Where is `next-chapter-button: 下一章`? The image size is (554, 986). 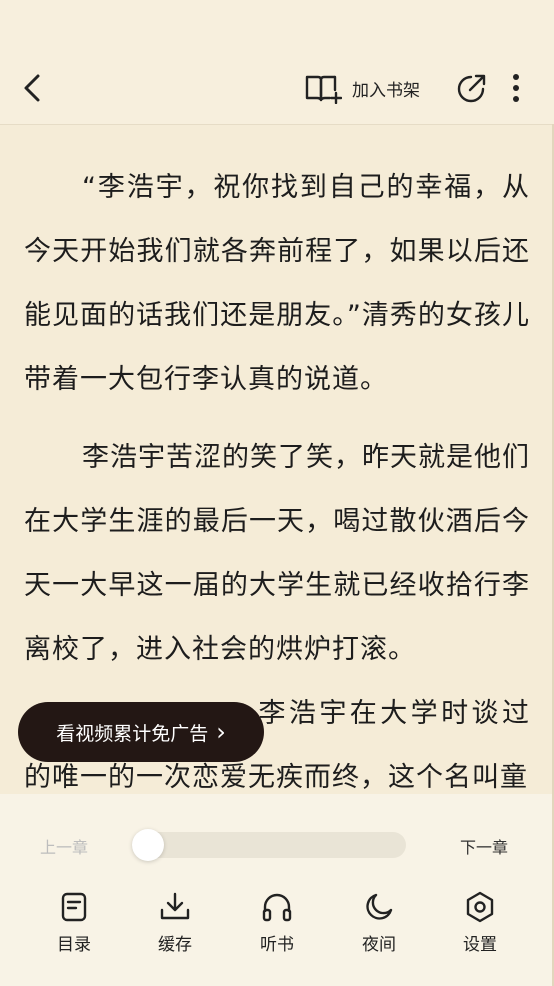 next-chapter-button: 下一章 is located at coordinates (484, 846).